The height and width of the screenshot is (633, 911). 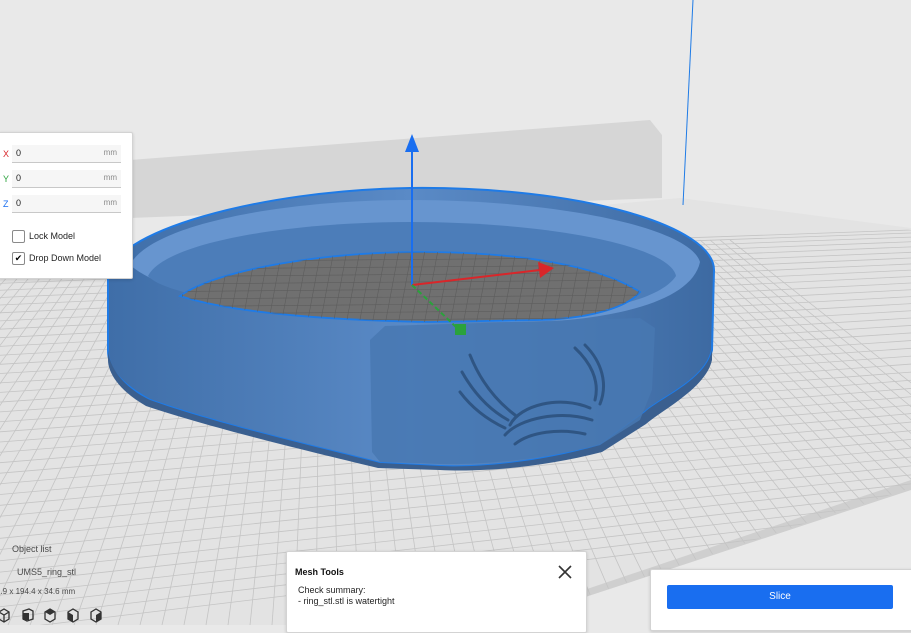 I want to click on z-position-row: Z 0 mm, so click(x=66, y=205).